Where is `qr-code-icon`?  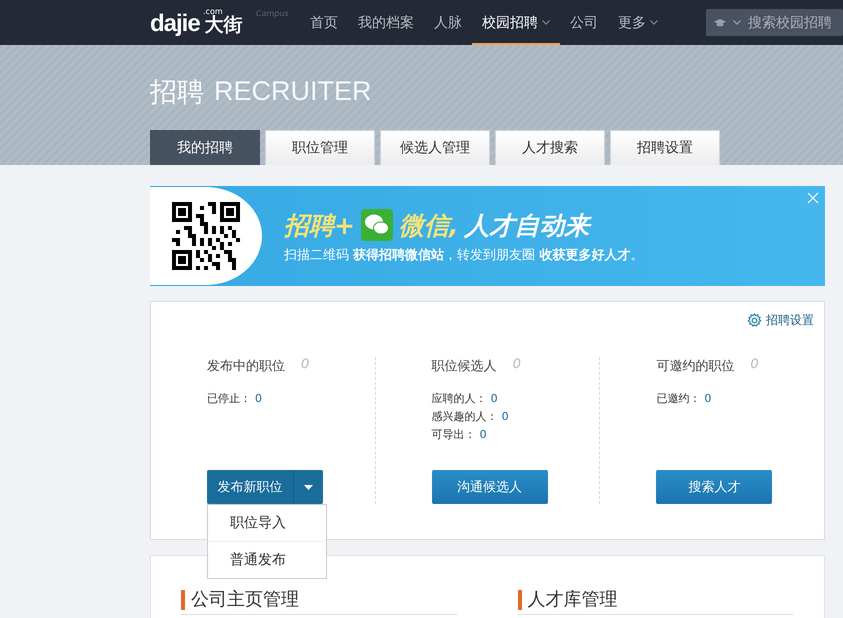
qr-code-icon is located at coordinates (206, 236).